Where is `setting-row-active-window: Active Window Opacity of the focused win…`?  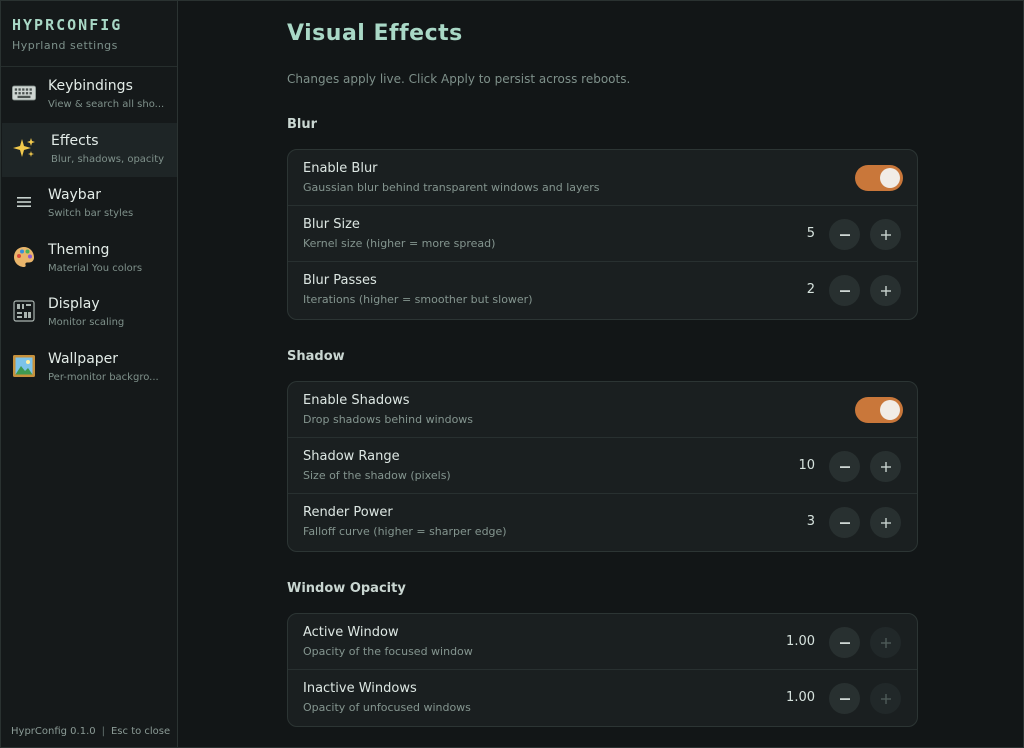
setting-row-active-window: Active Window Opacity of the focused win… is located at coordinates (602, 642).